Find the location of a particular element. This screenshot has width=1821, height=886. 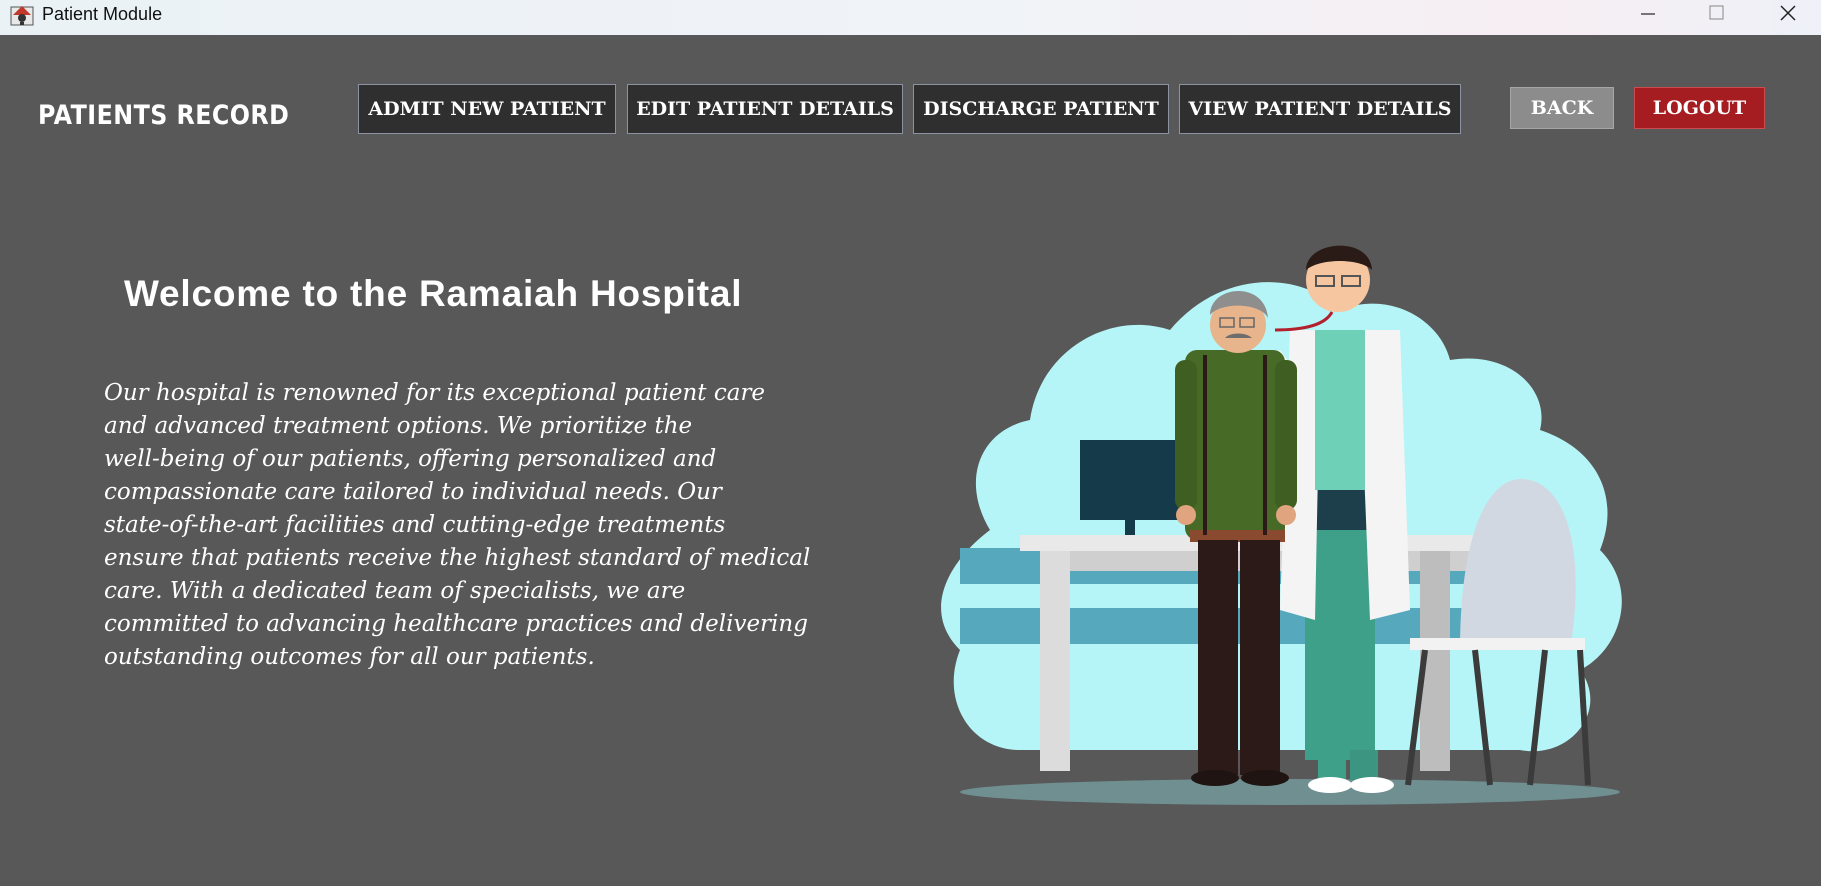

desk-leg is located at coordinates (1055, 661).